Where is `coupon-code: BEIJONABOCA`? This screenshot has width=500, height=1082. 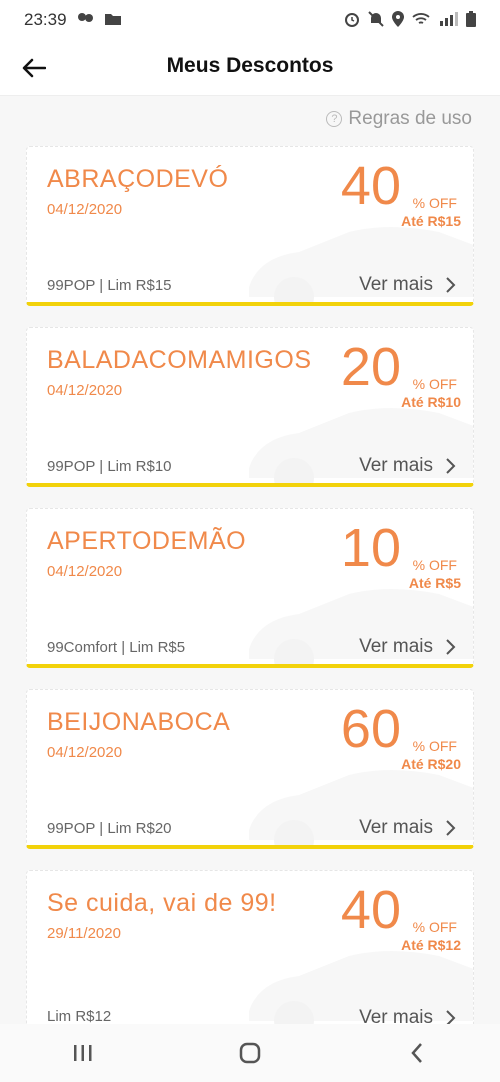
coupon-code: BEIJONABOCA is located at coordinates (139, 722).